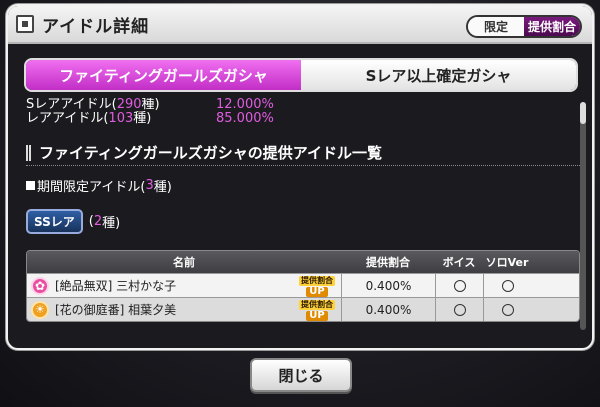 The image size is (600, 407). Describe the element at coordinates (496, 26) in the screenshot. I see `toggle-limited: 限定` at that location.